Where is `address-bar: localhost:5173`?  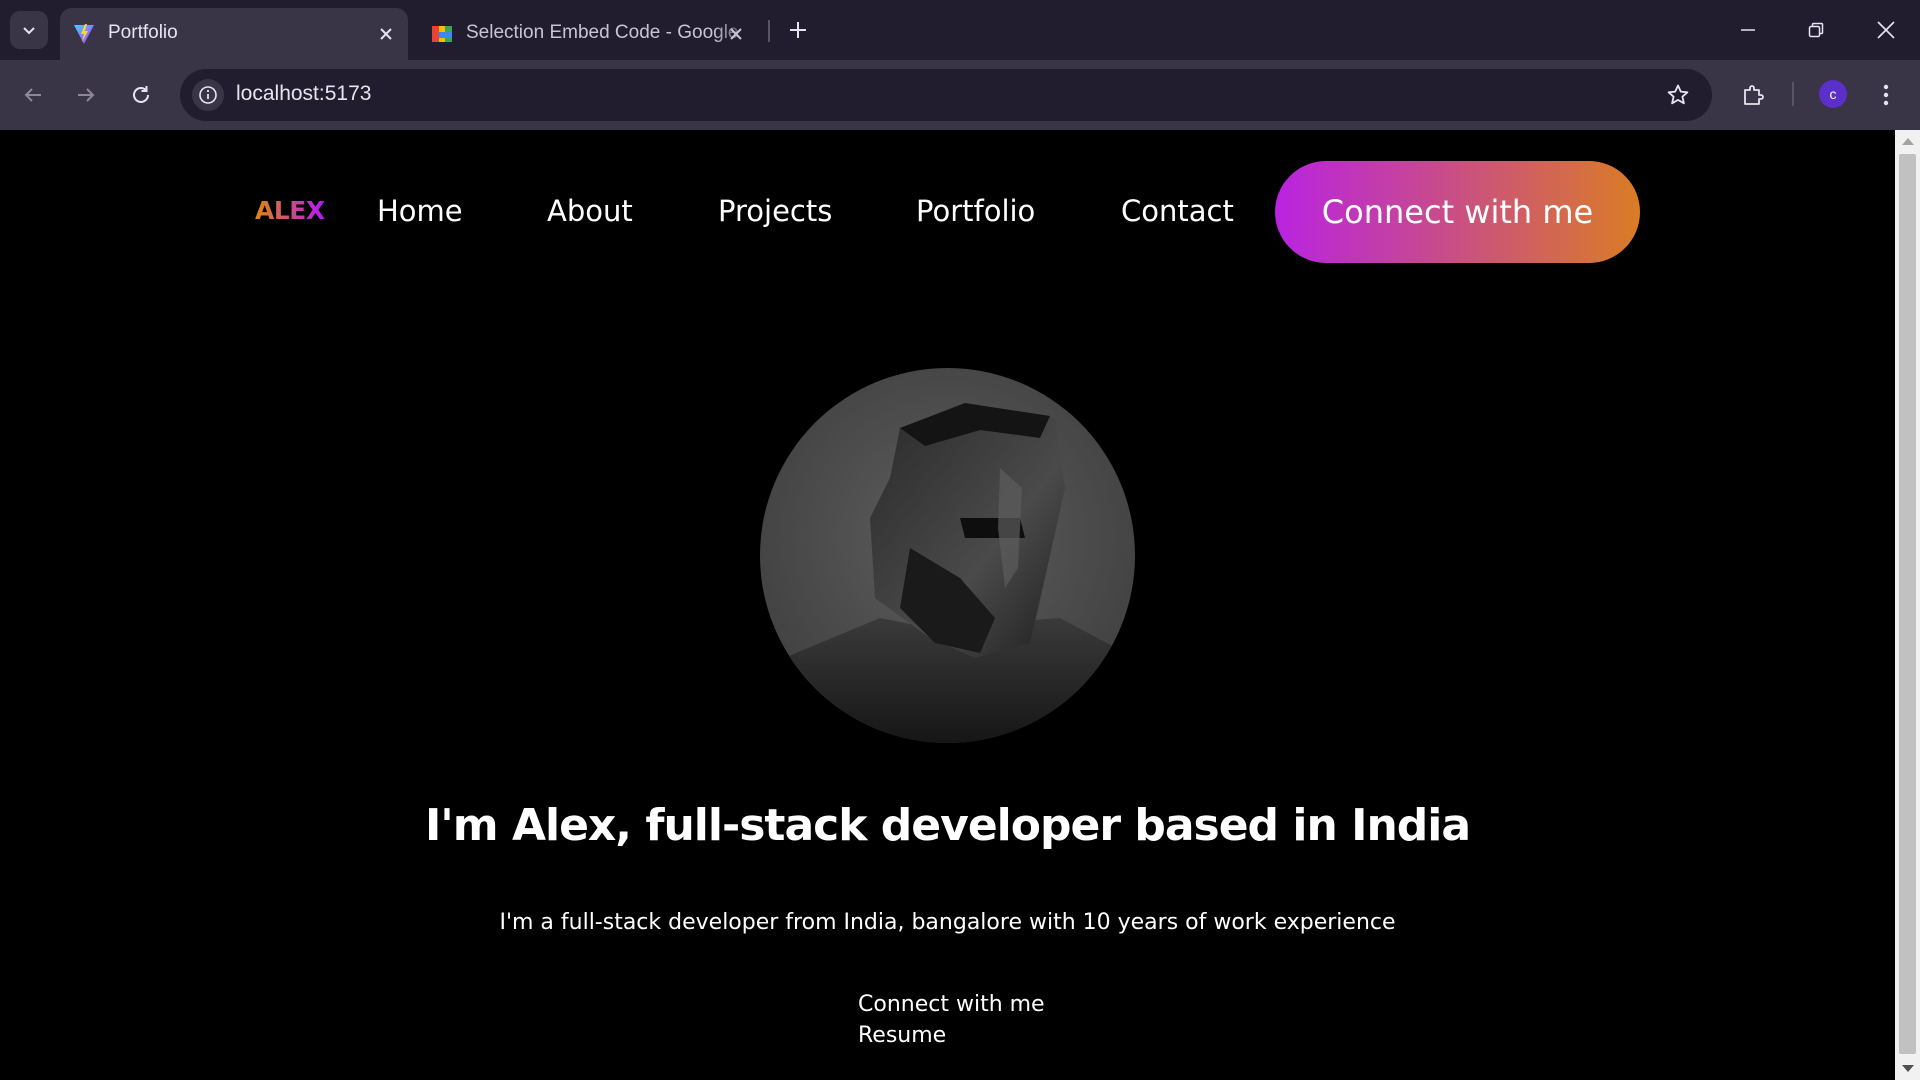 address-bar: localhost:5173 is located at coordinates (946, 95).